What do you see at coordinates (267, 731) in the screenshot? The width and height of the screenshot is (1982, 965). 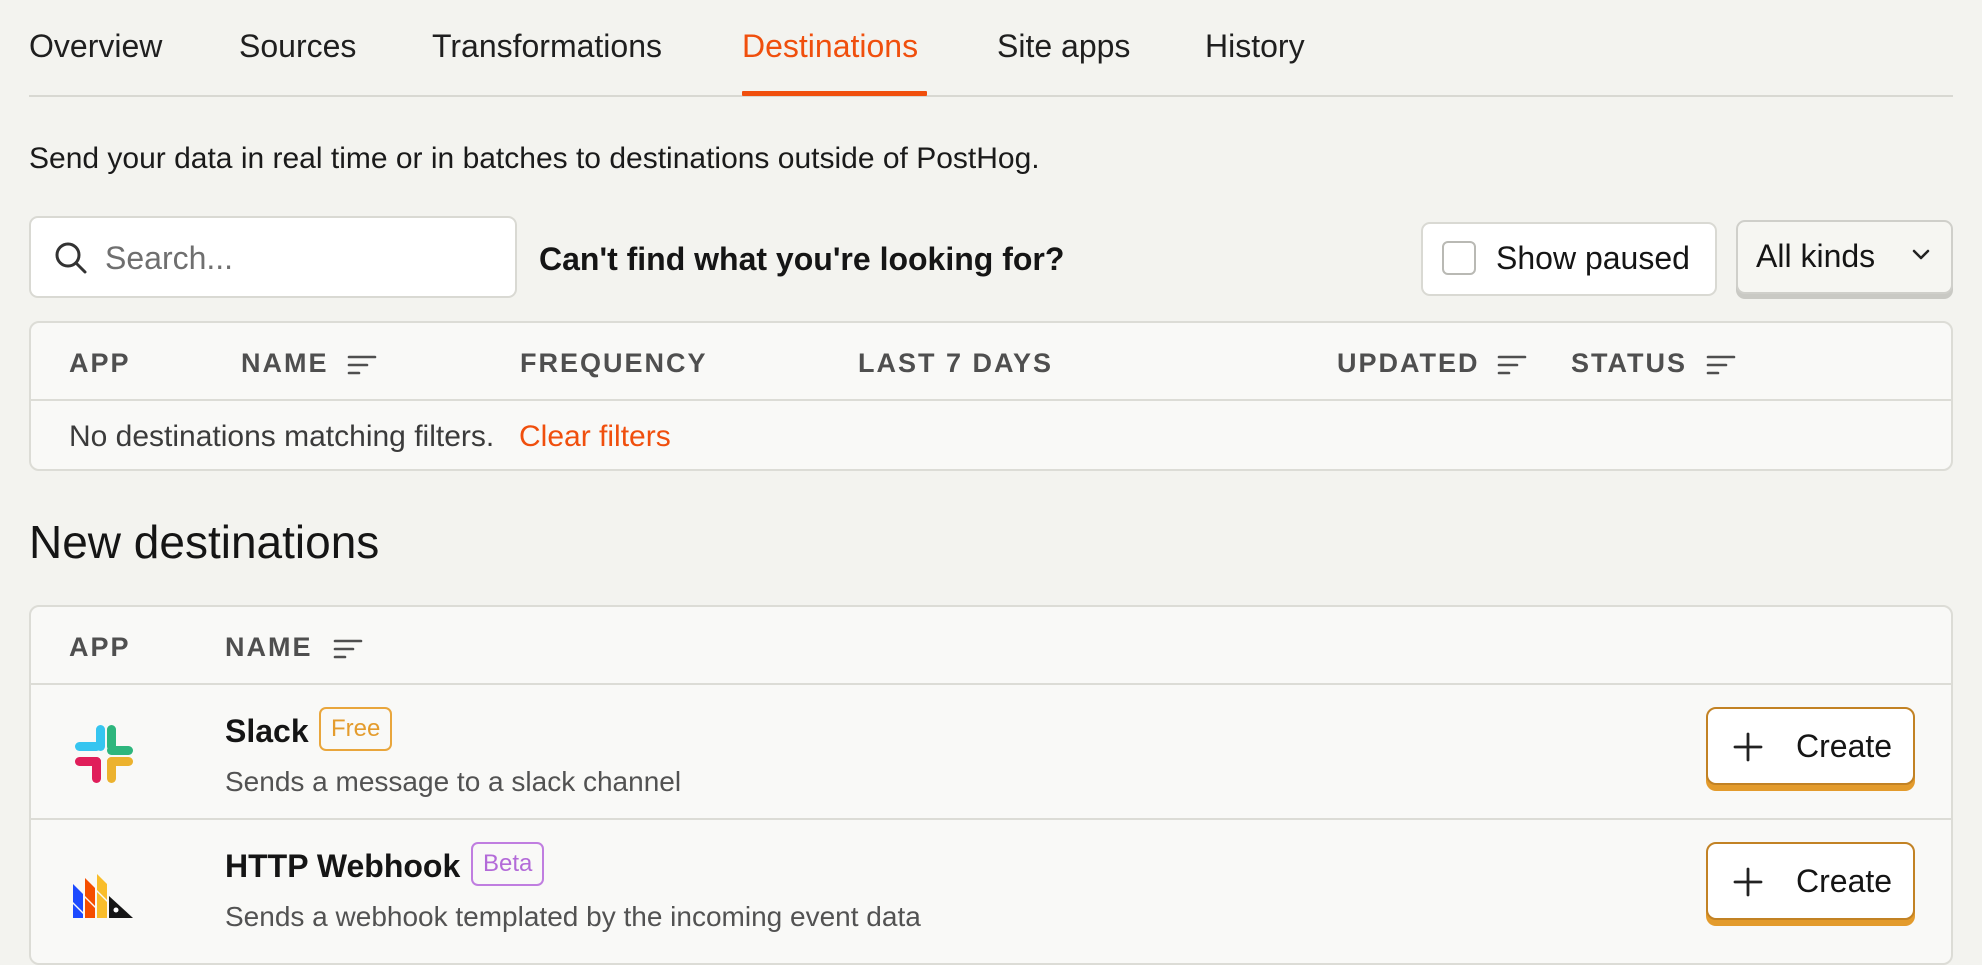 I see `destination-name: Slack` at bounding box center [267, 731].